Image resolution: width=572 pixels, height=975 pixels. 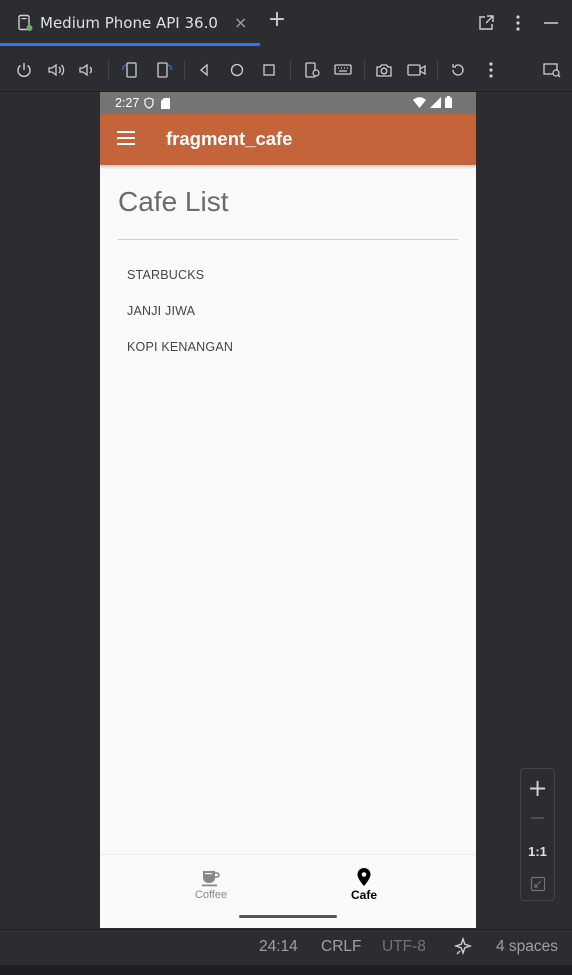 I want to click on line-separator: CRLF, so click(x=341, y=947).